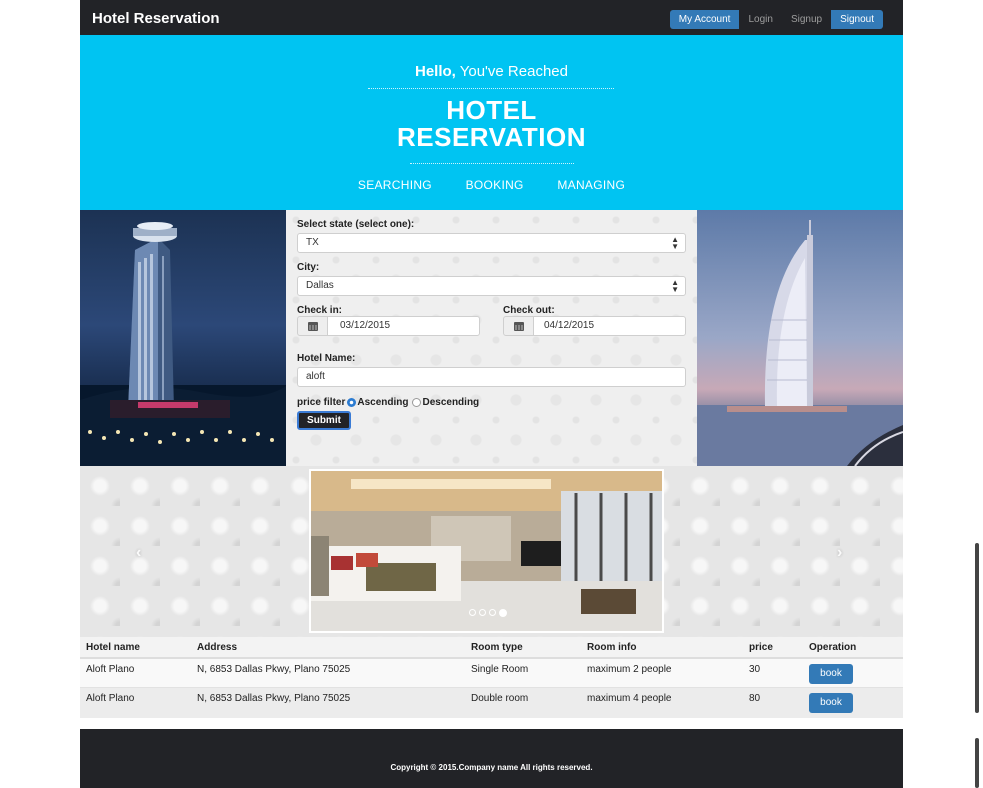  What do you see at coordinates (491, 110) in the screenshot?
I see `hero-title-line1: HOTEL` at bounding box center [491, 110].